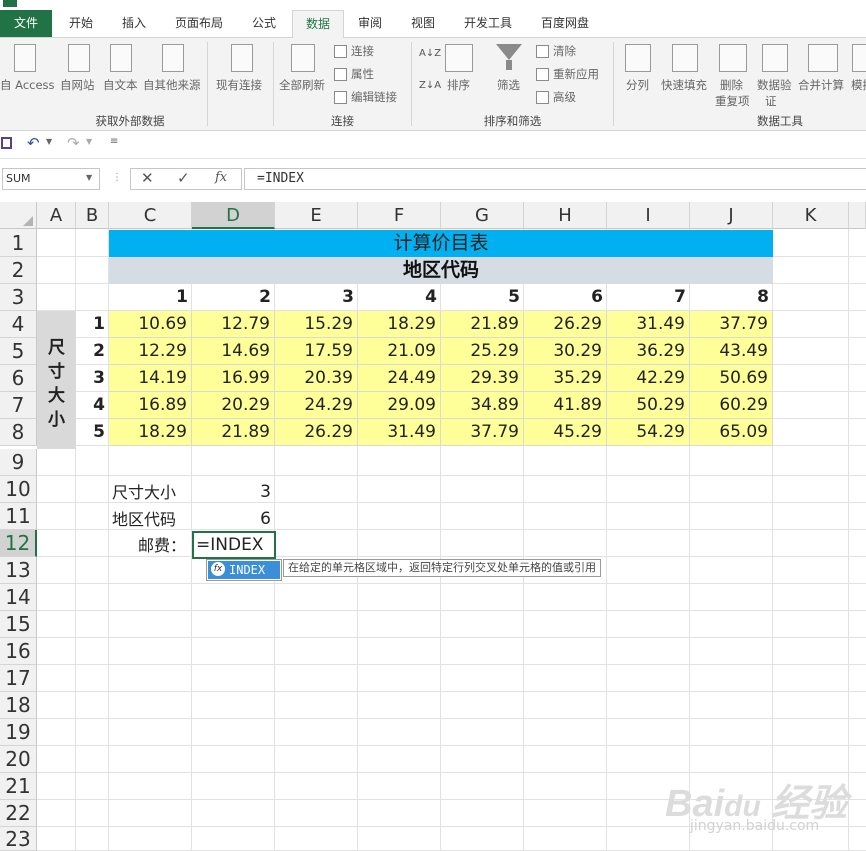 The width and height of the screenshot is (866, 851). I want to click on tab-review: 审阅, so click(370, 23).